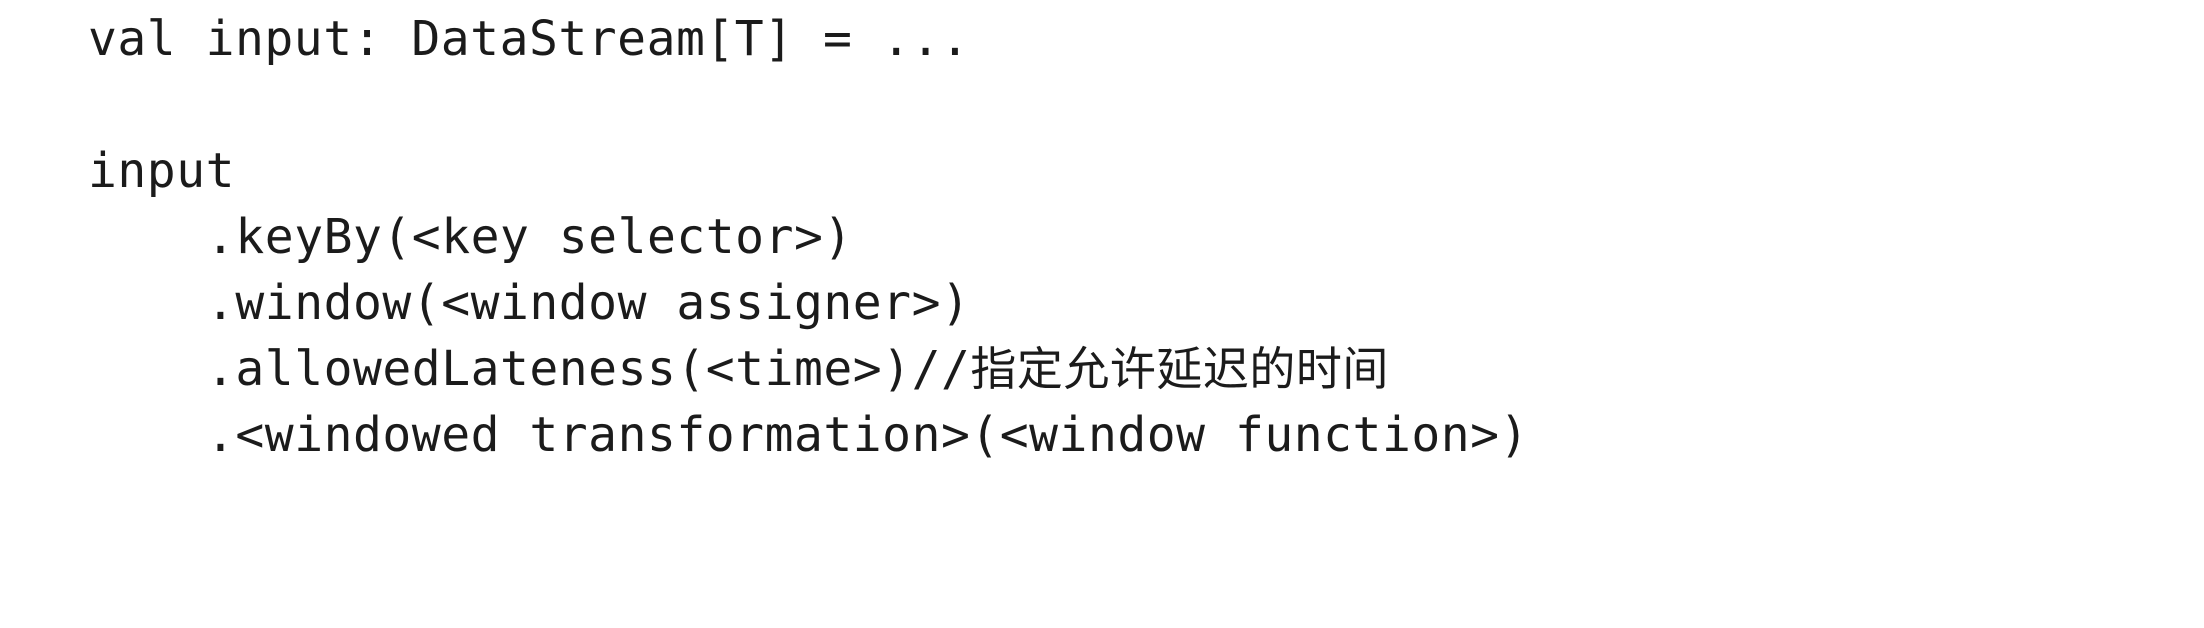  Describe the element at coordinates (588, 303) in the screenshot. I see `code-line-window: .window(<window assigner>)` at that location.